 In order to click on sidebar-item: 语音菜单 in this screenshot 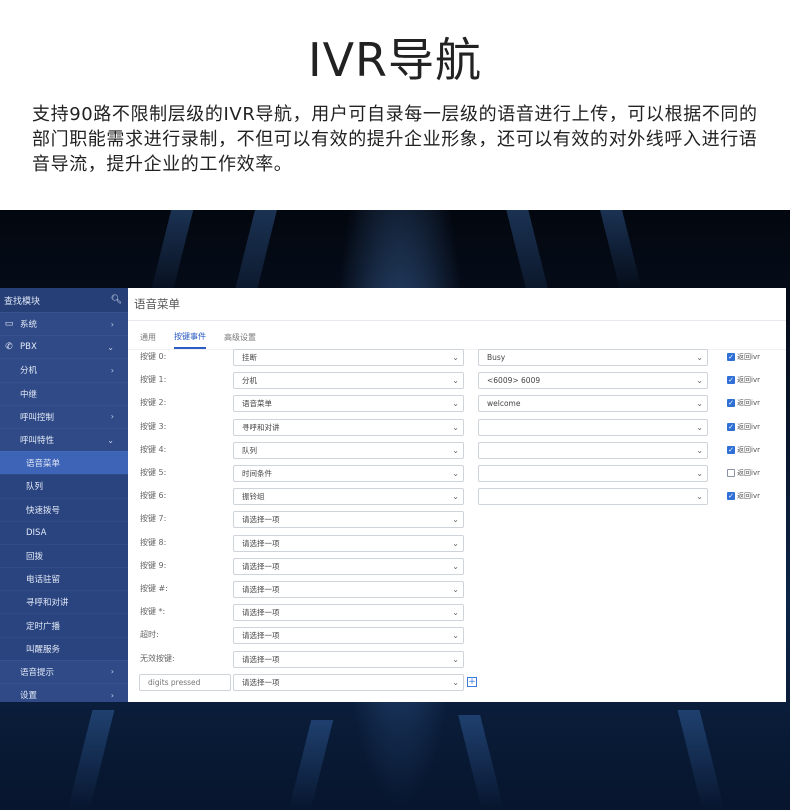, I will do `click(64, 463)`.